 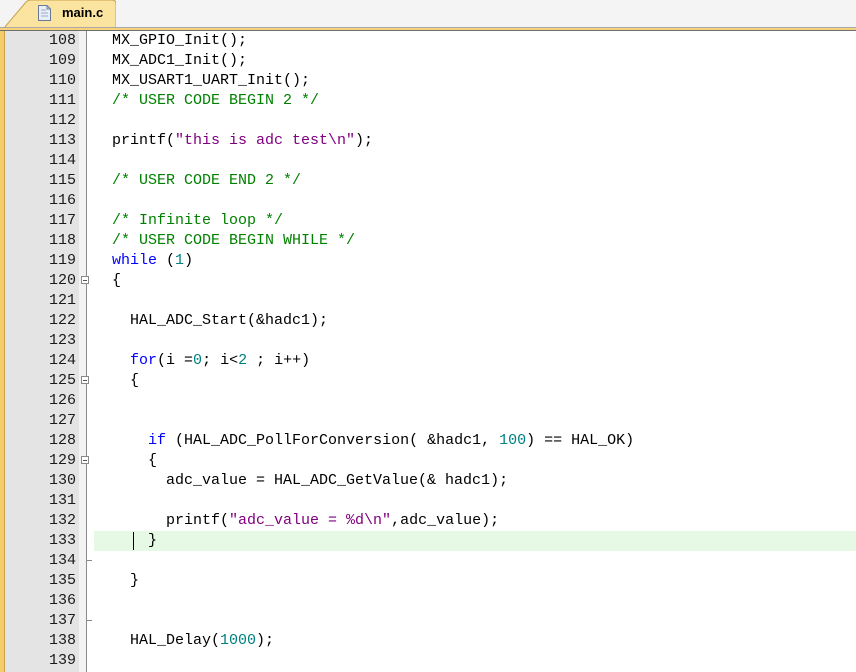 What do you see at coordinates (428, 201) in the screenshot?
I see `code-line: 116` at bounding box center [428, 201].